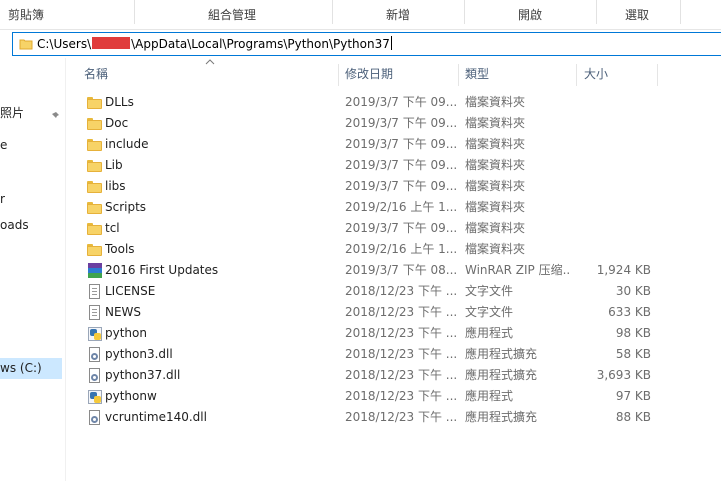 The height and width of the screenshot is (481, 721). Describe the element at coordinates (619, 74) in the screenshot. I see `column-header-size: 大小` at that location.